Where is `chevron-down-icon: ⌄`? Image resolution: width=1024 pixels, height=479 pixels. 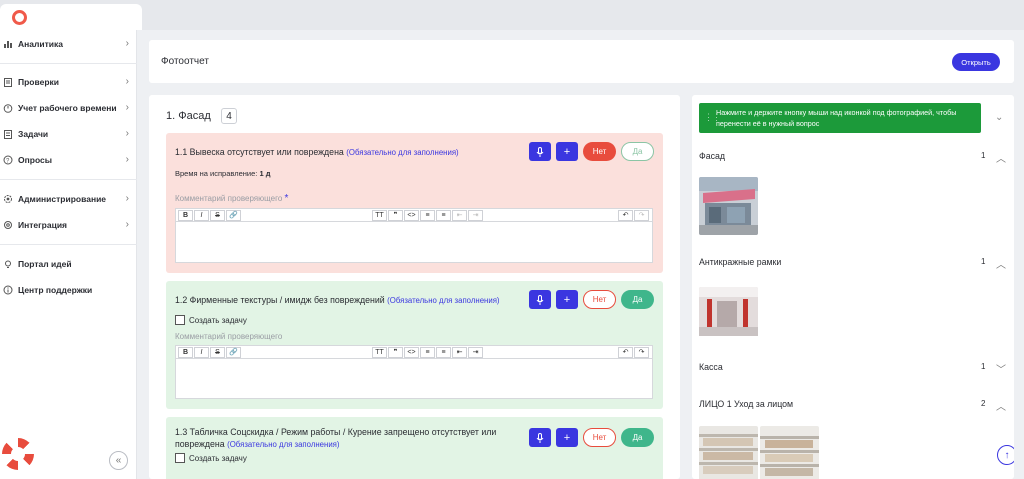 chevron-down-icon: ⌄ is located at coordinates (999, 117).